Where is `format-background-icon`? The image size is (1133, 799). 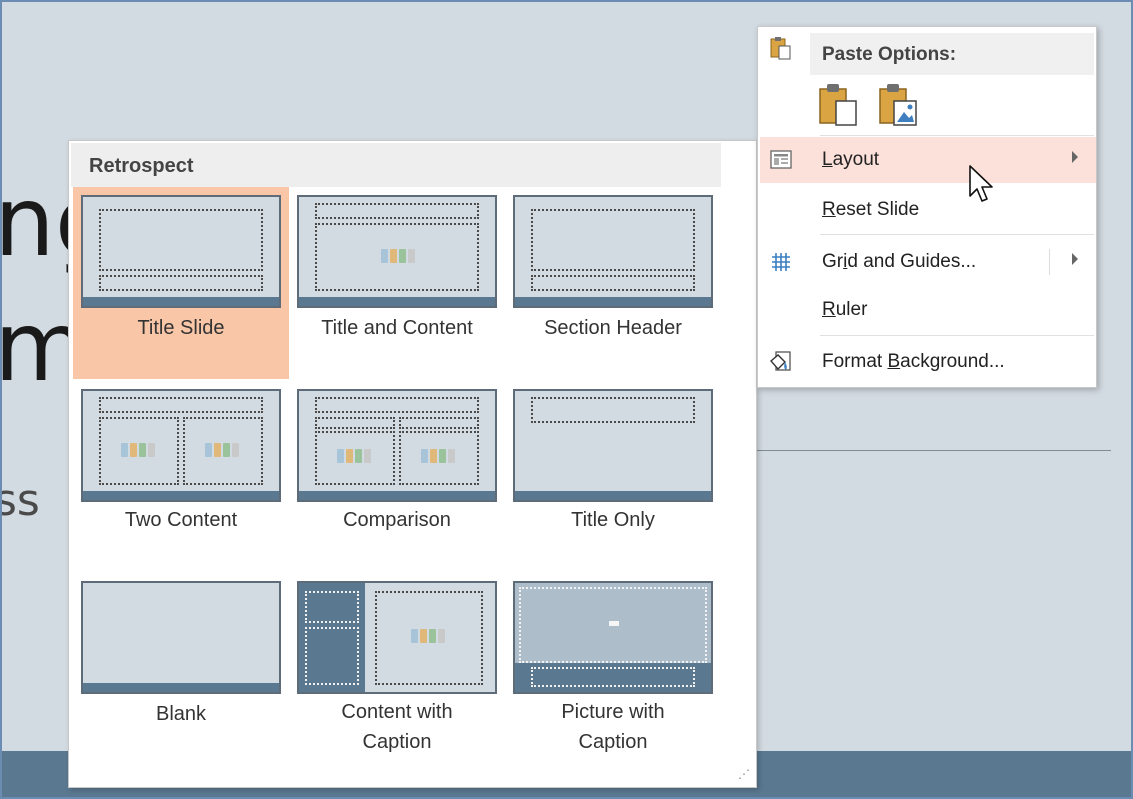 format-background-icon is located at coordinates (780, 361).